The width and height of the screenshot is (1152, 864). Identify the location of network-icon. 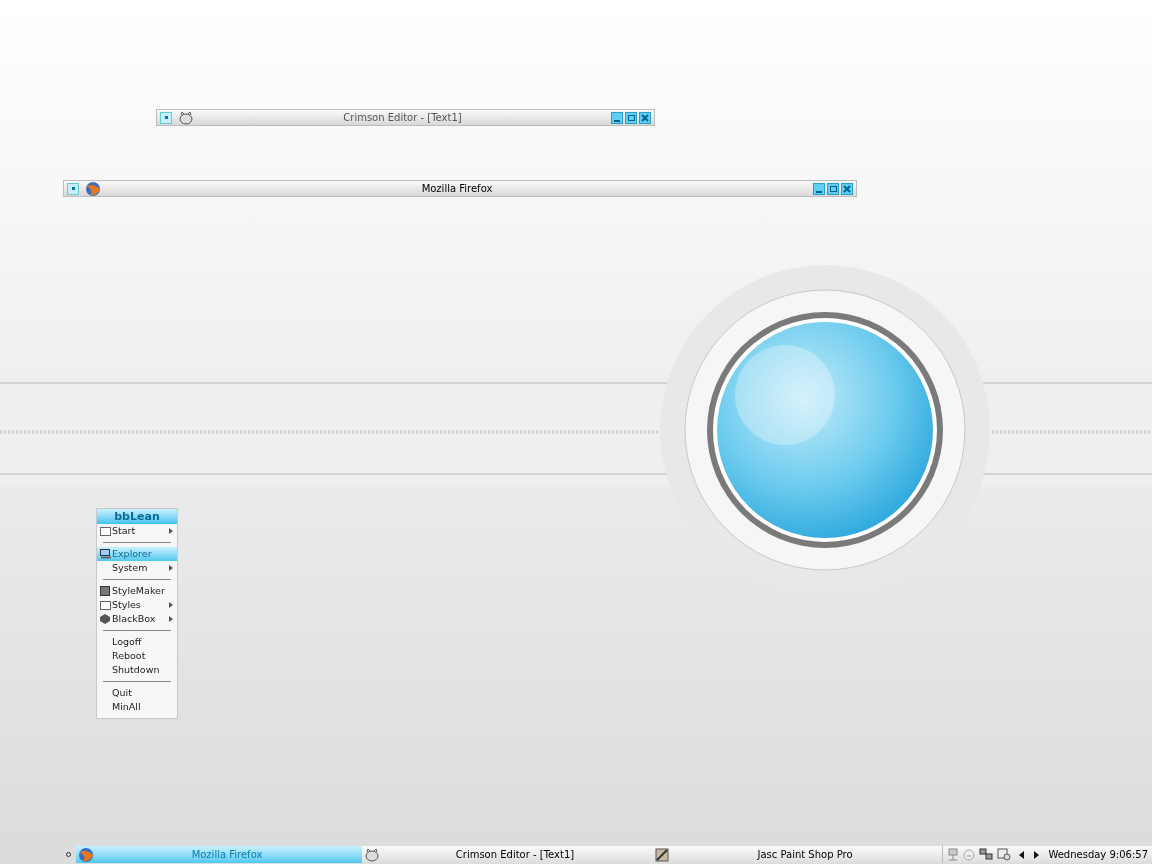
(953, 854).